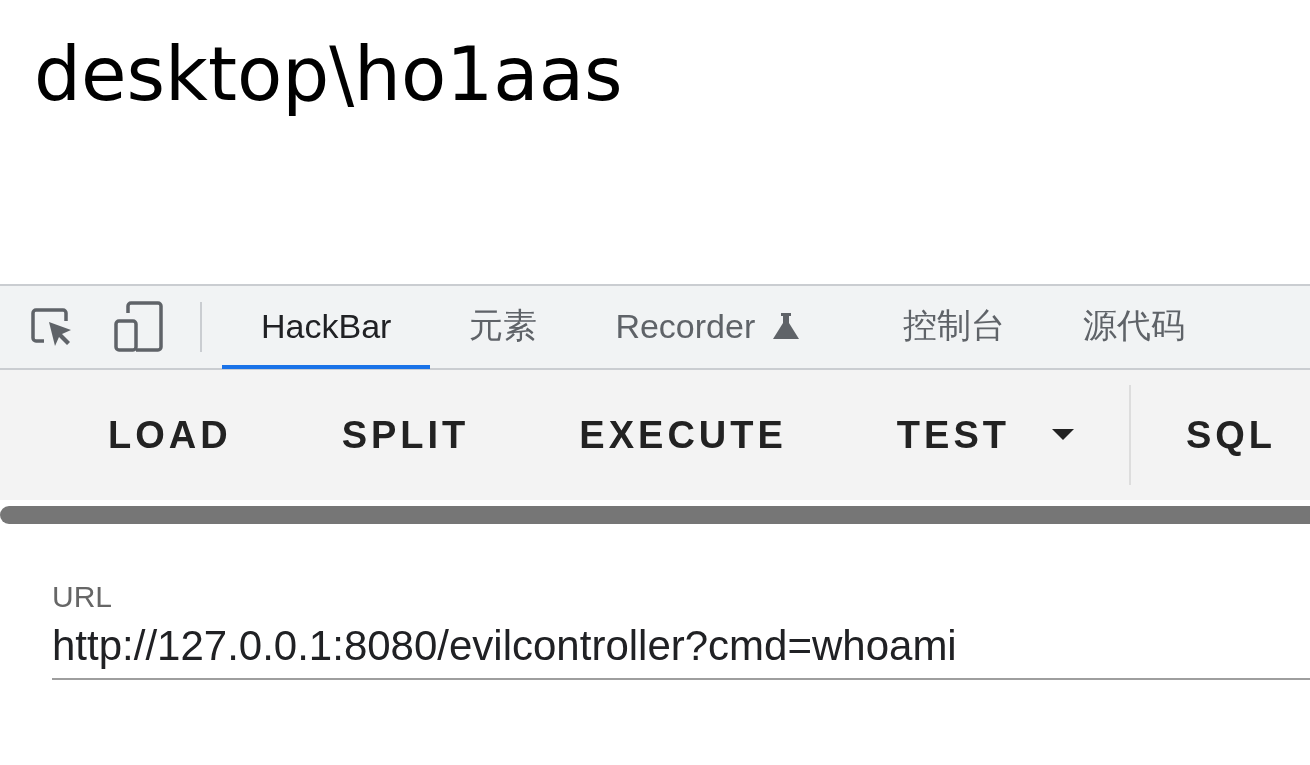 This screenshot has width=1310, height=765. Describe the element at coordinates (139, 327) in the screenshot. I see `device-toolbar-icon` at that location.